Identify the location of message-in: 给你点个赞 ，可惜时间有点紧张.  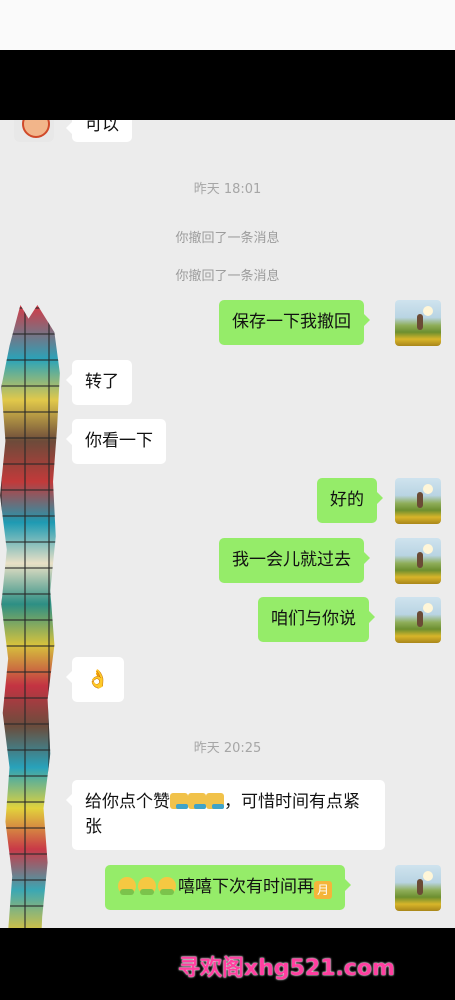
(225, 815).